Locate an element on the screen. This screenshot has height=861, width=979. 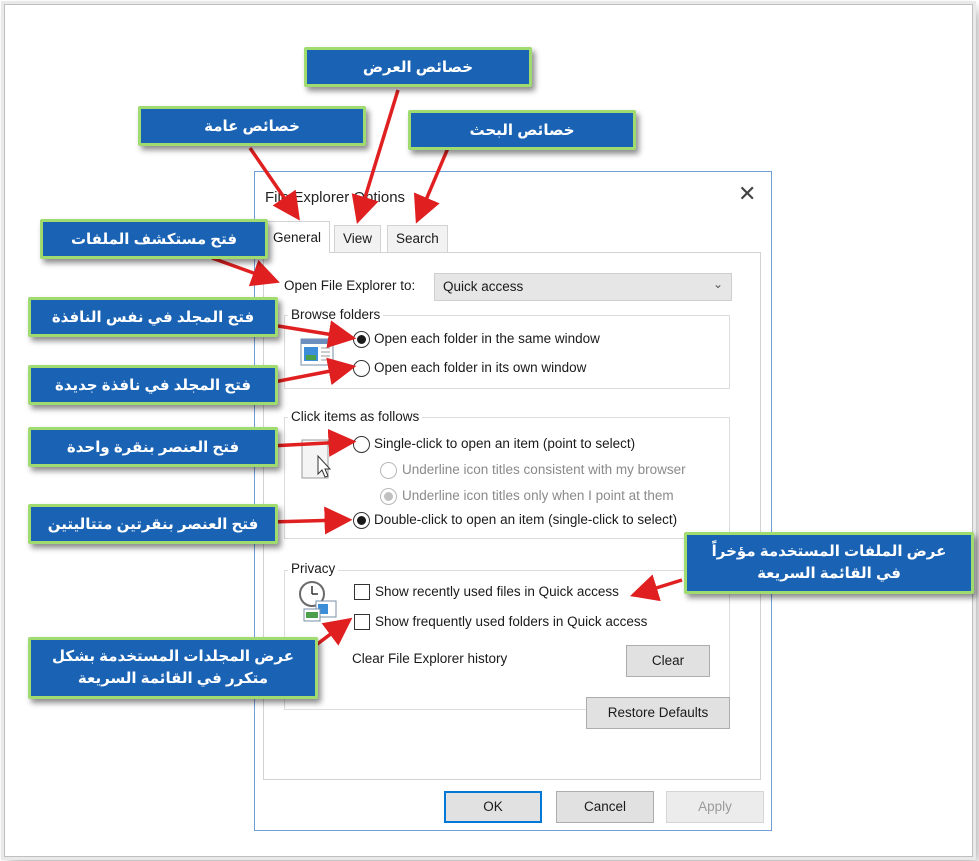
callout-view-properties-text: خصائص العرض is located at coordinates (418, 67).